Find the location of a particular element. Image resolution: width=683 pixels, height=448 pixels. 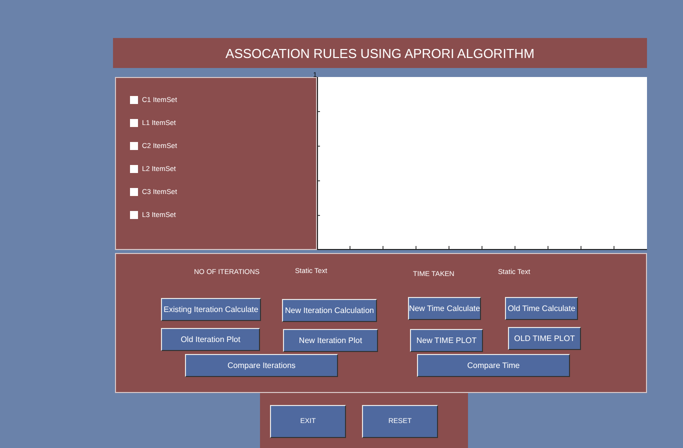

action-button: New TIME PLOT is located at coordinates (446, 340).